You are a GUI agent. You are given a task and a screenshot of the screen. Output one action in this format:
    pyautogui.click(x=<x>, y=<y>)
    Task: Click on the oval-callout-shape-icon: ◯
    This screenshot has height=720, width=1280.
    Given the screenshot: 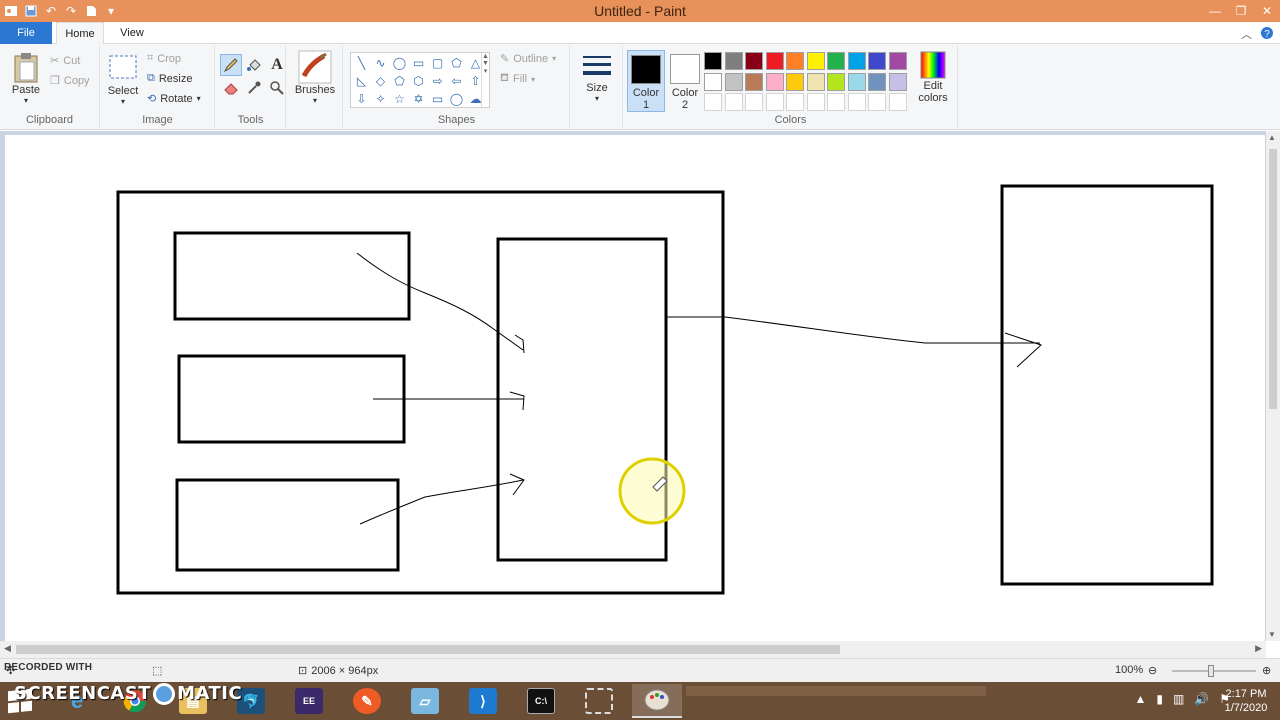 What is the action you would take?
    pyautogui.click(x=456, y=99)
    